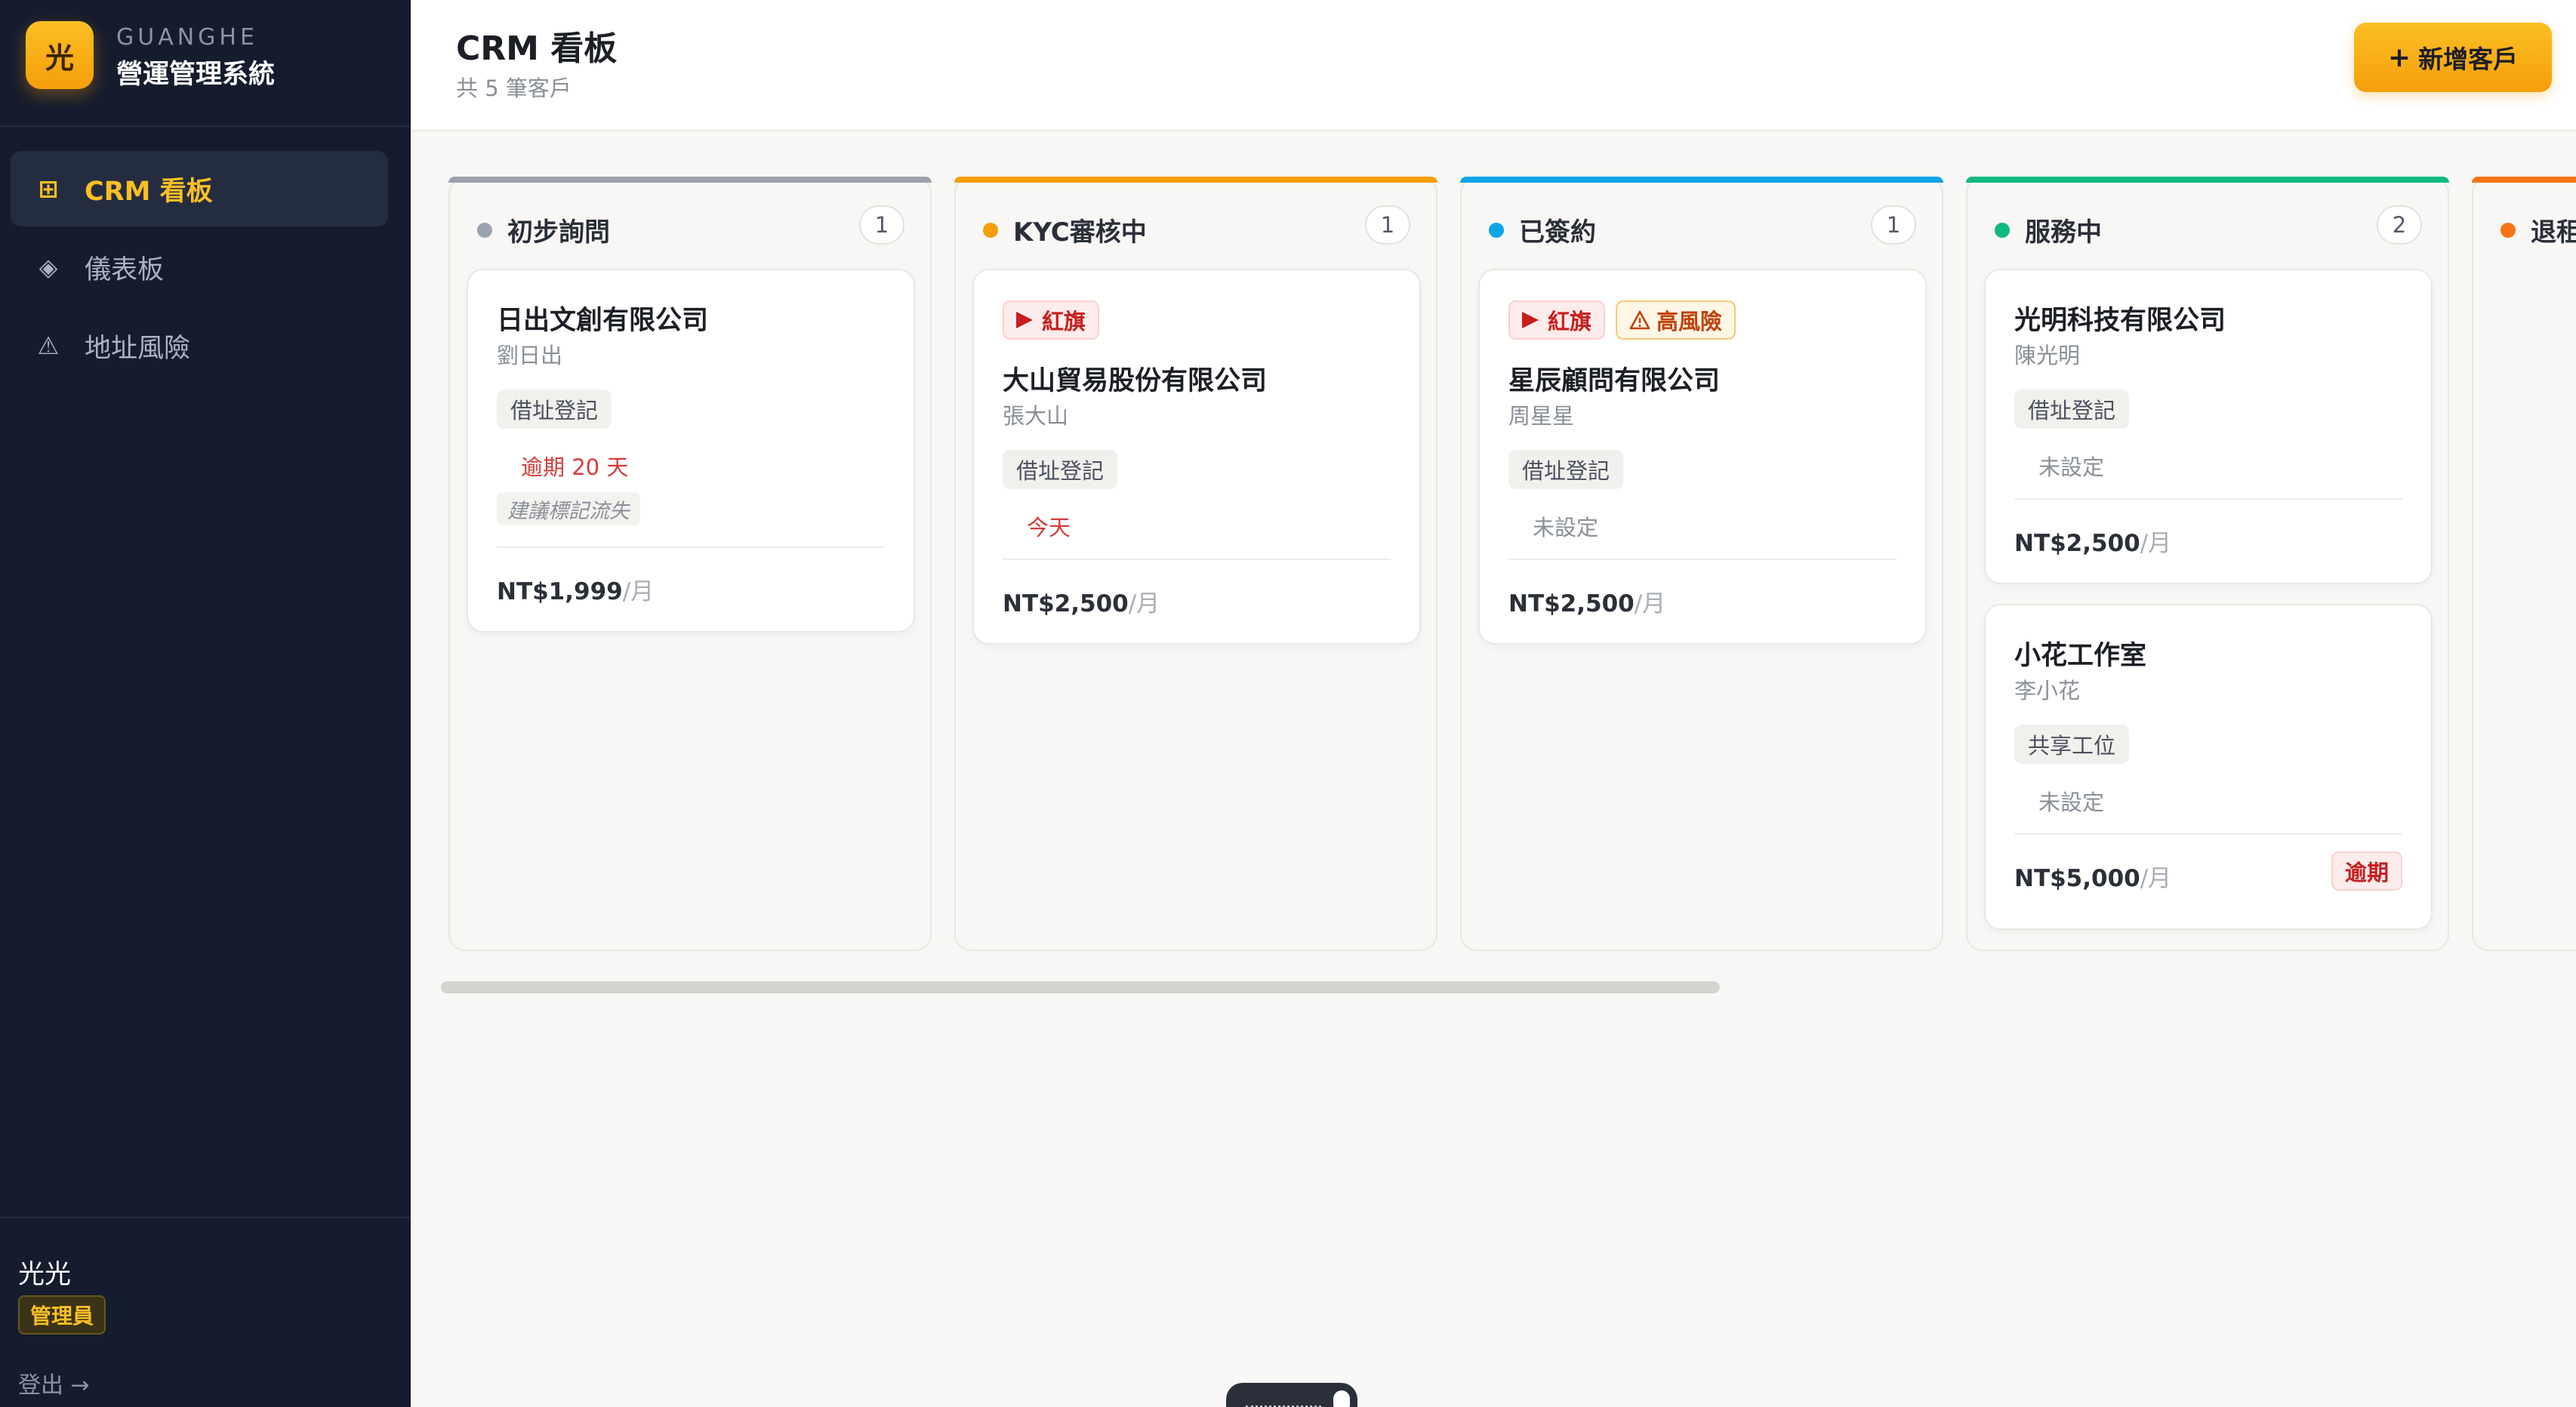  I want to click on due-status: 今天, so click(1049, 527).